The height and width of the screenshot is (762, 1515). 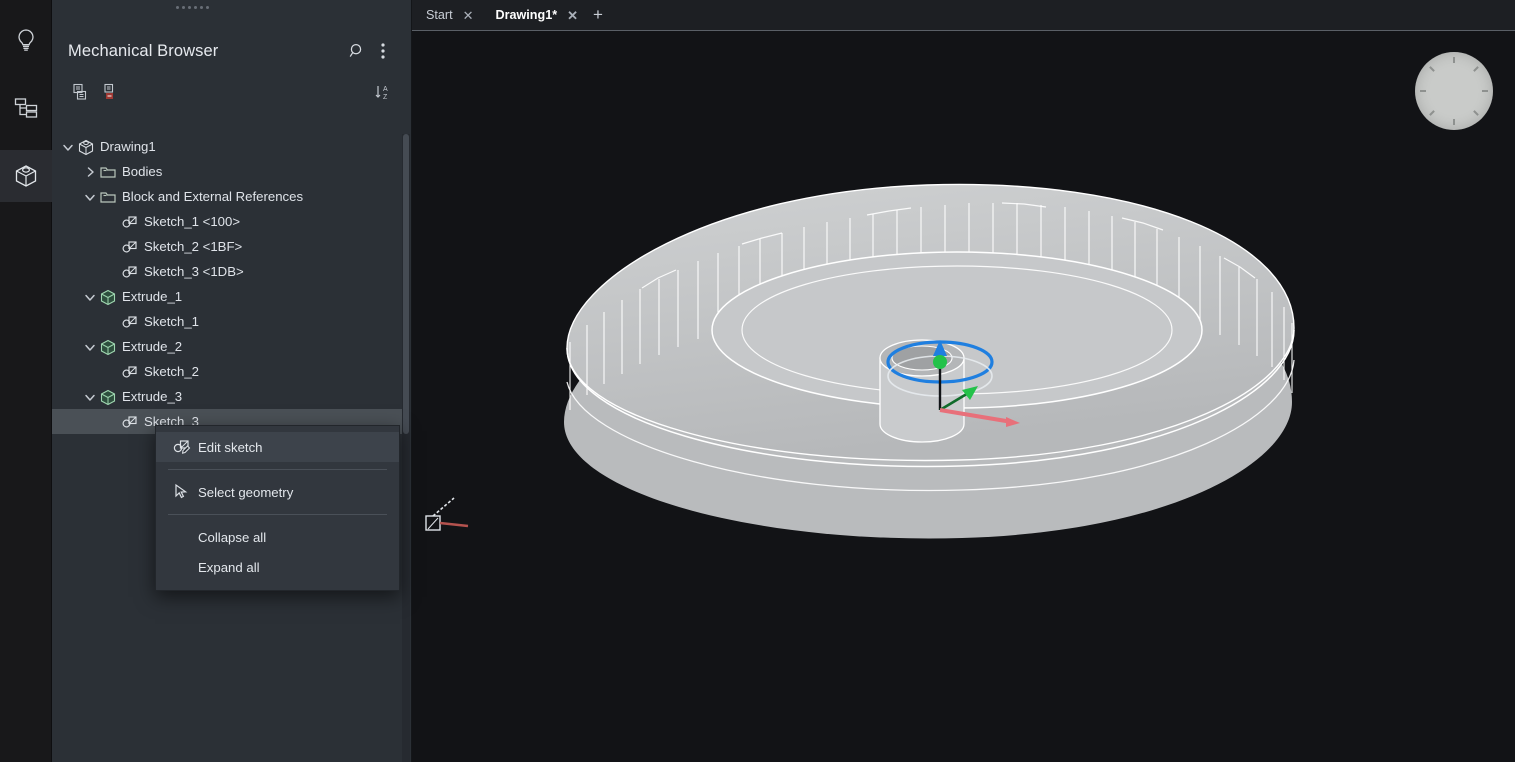 I want to click on panel-header: Mechanical Browser, so click(x=232, y=51).